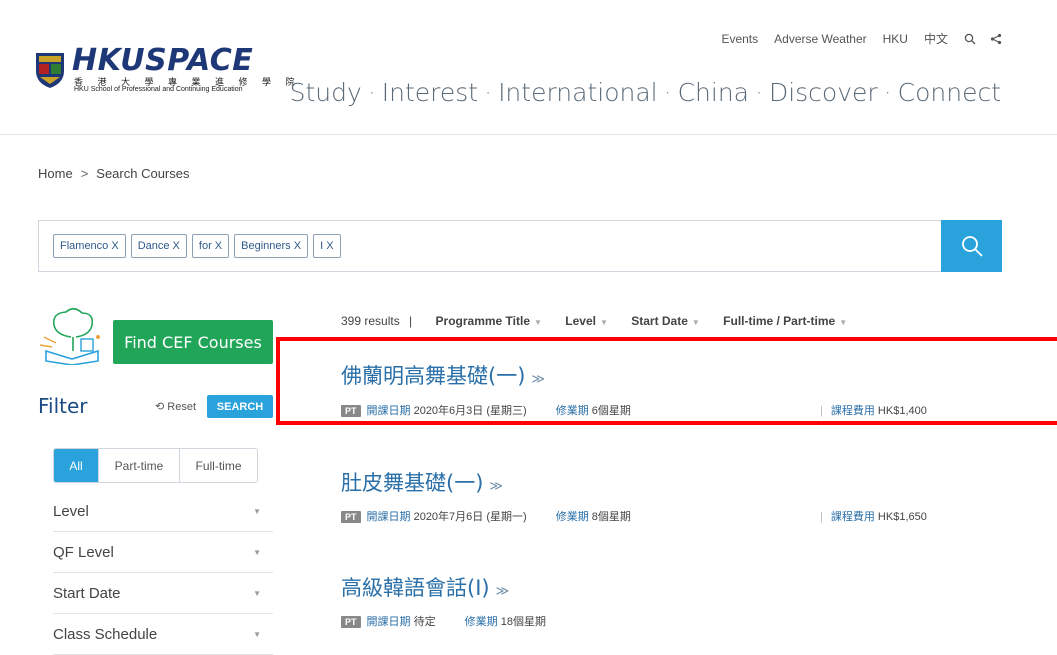 The height and width of the screenshot is (655, 1057). I want to click on sort-start-date: Start Date ▼, so click(665, 321).